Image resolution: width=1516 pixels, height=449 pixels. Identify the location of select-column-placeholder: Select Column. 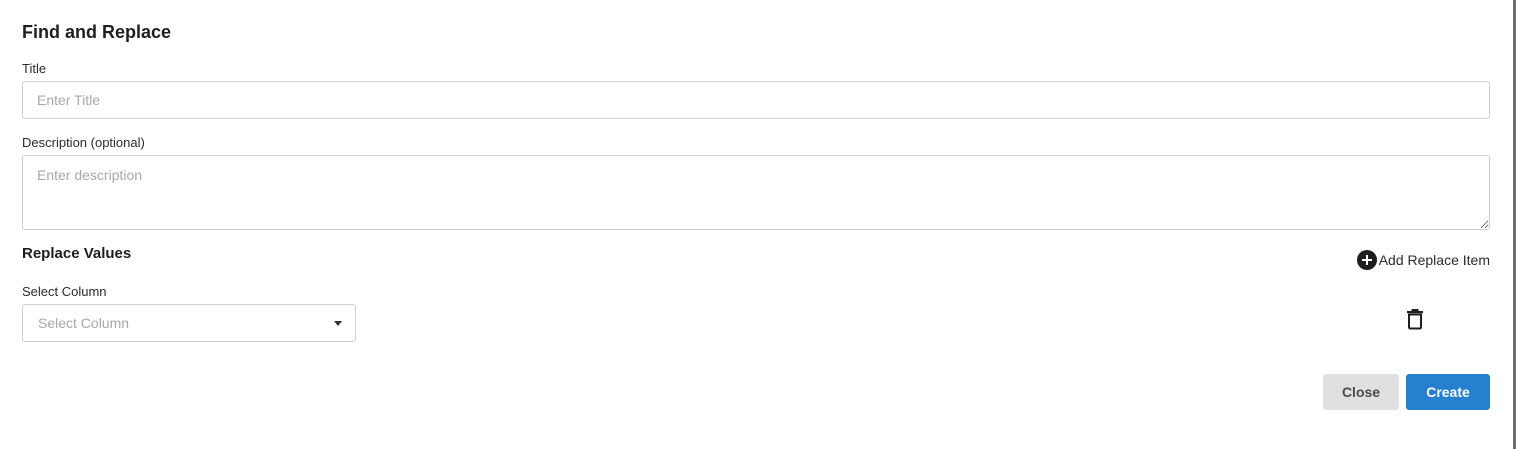
(84, 323).